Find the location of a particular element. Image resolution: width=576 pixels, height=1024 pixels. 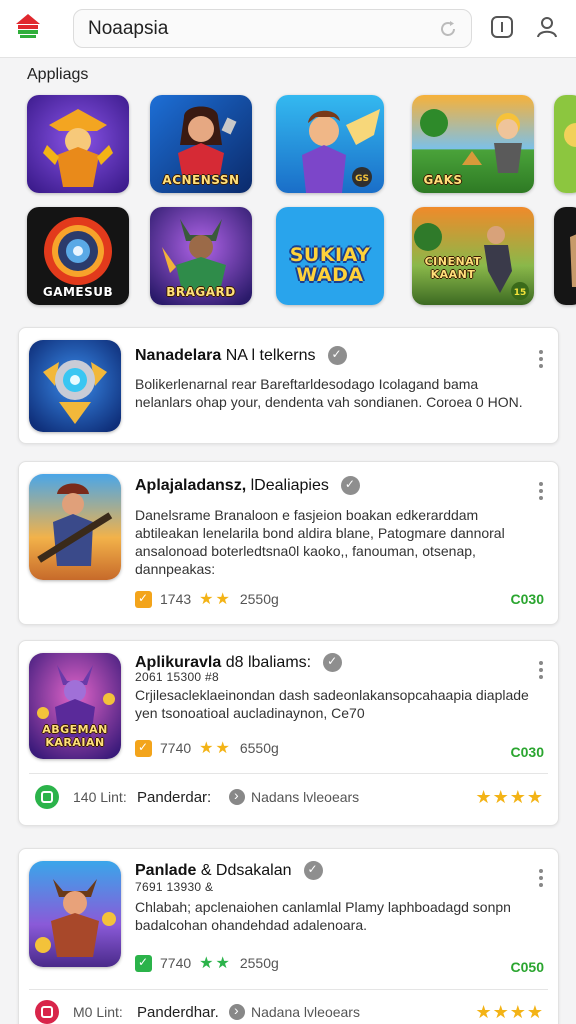

viking-hero-icon is located at coordinates (75, 914).